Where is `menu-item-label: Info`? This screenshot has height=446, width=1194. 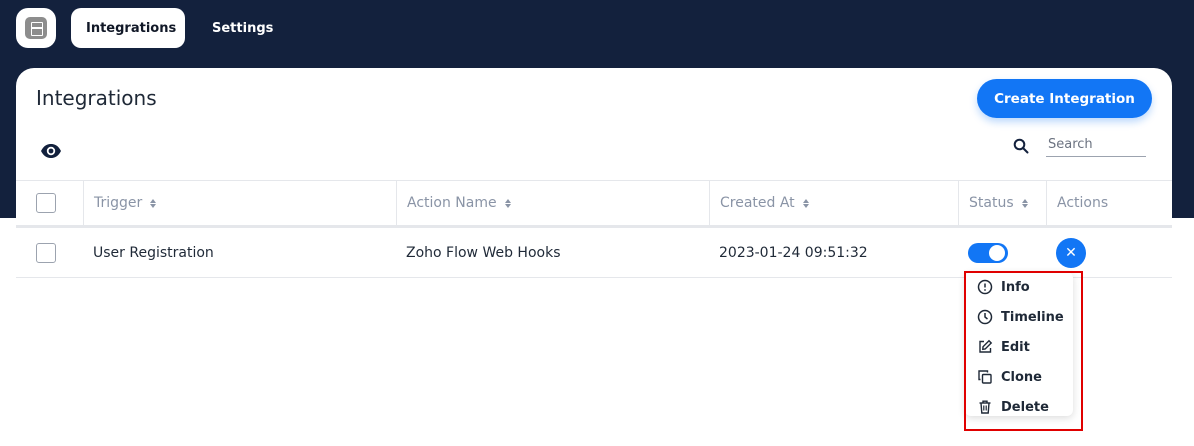
menu-item-label: Info is located at coordinates (1015, 287).